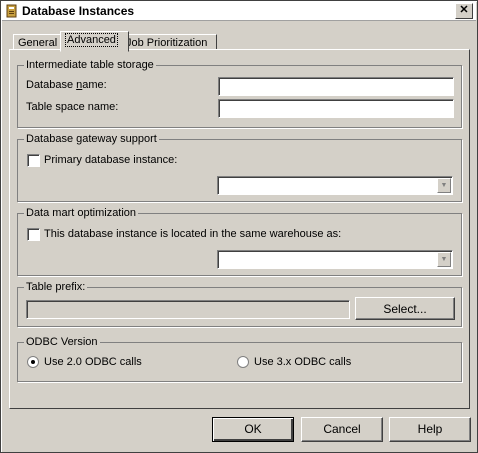  I want to click on tab-advanced-label: Advanced, so click(91, 40).